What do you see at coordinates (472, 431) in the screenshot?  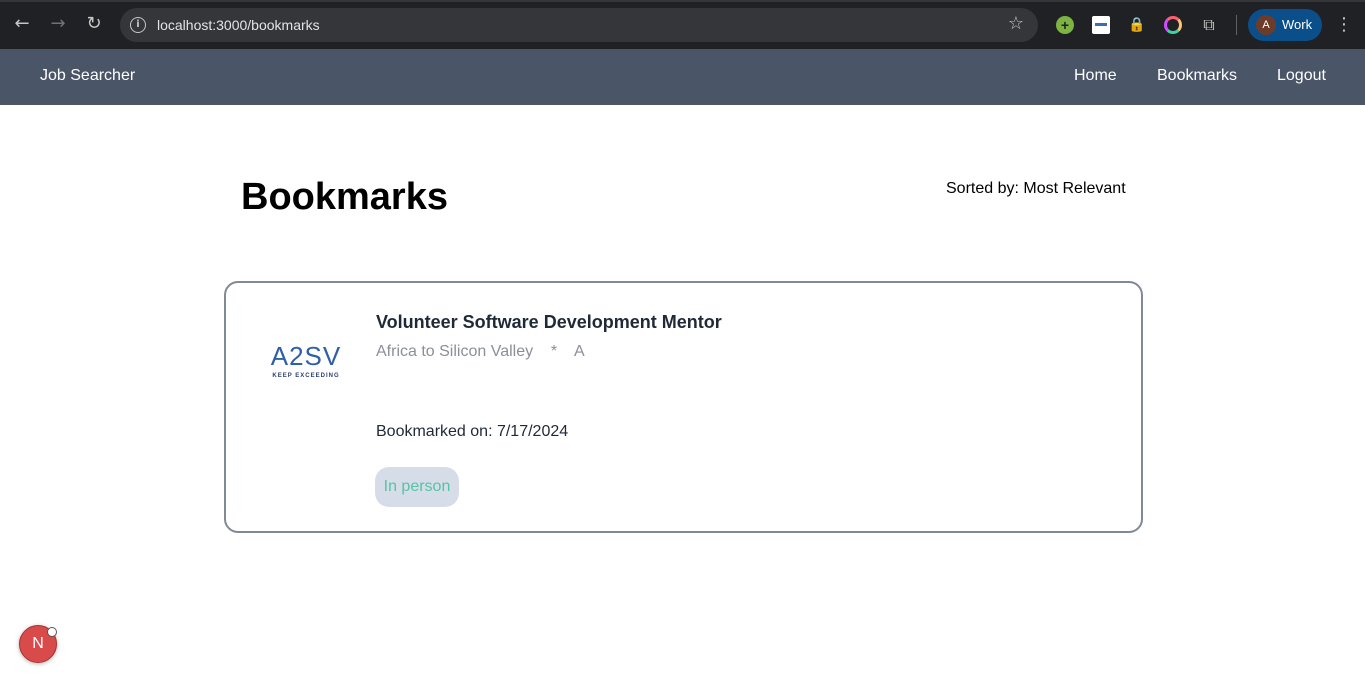 I see `bookmarked-date: Bookmarked on: 7/17/2024` at bounding box center [472, 431].